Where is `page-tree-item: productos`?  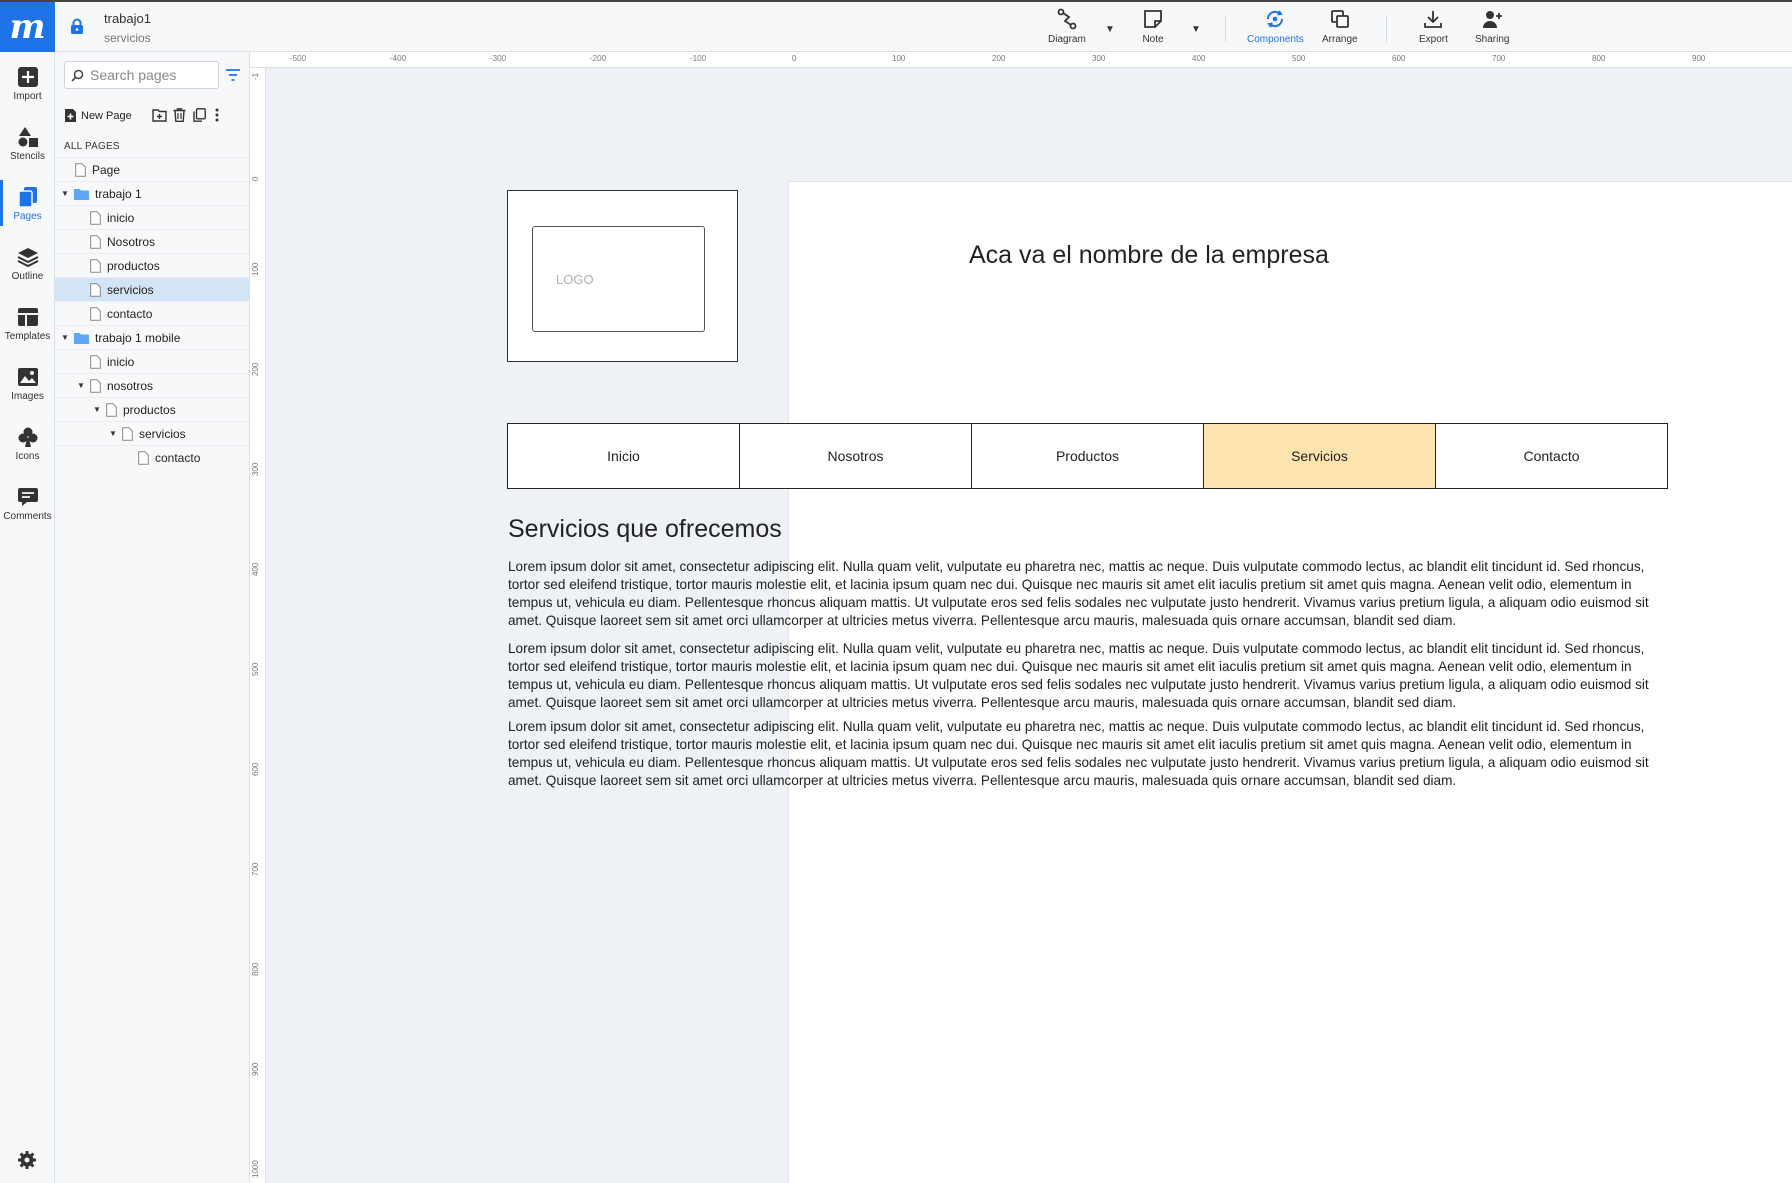
page-tree-item: productos is located at coordinates (152, 265).